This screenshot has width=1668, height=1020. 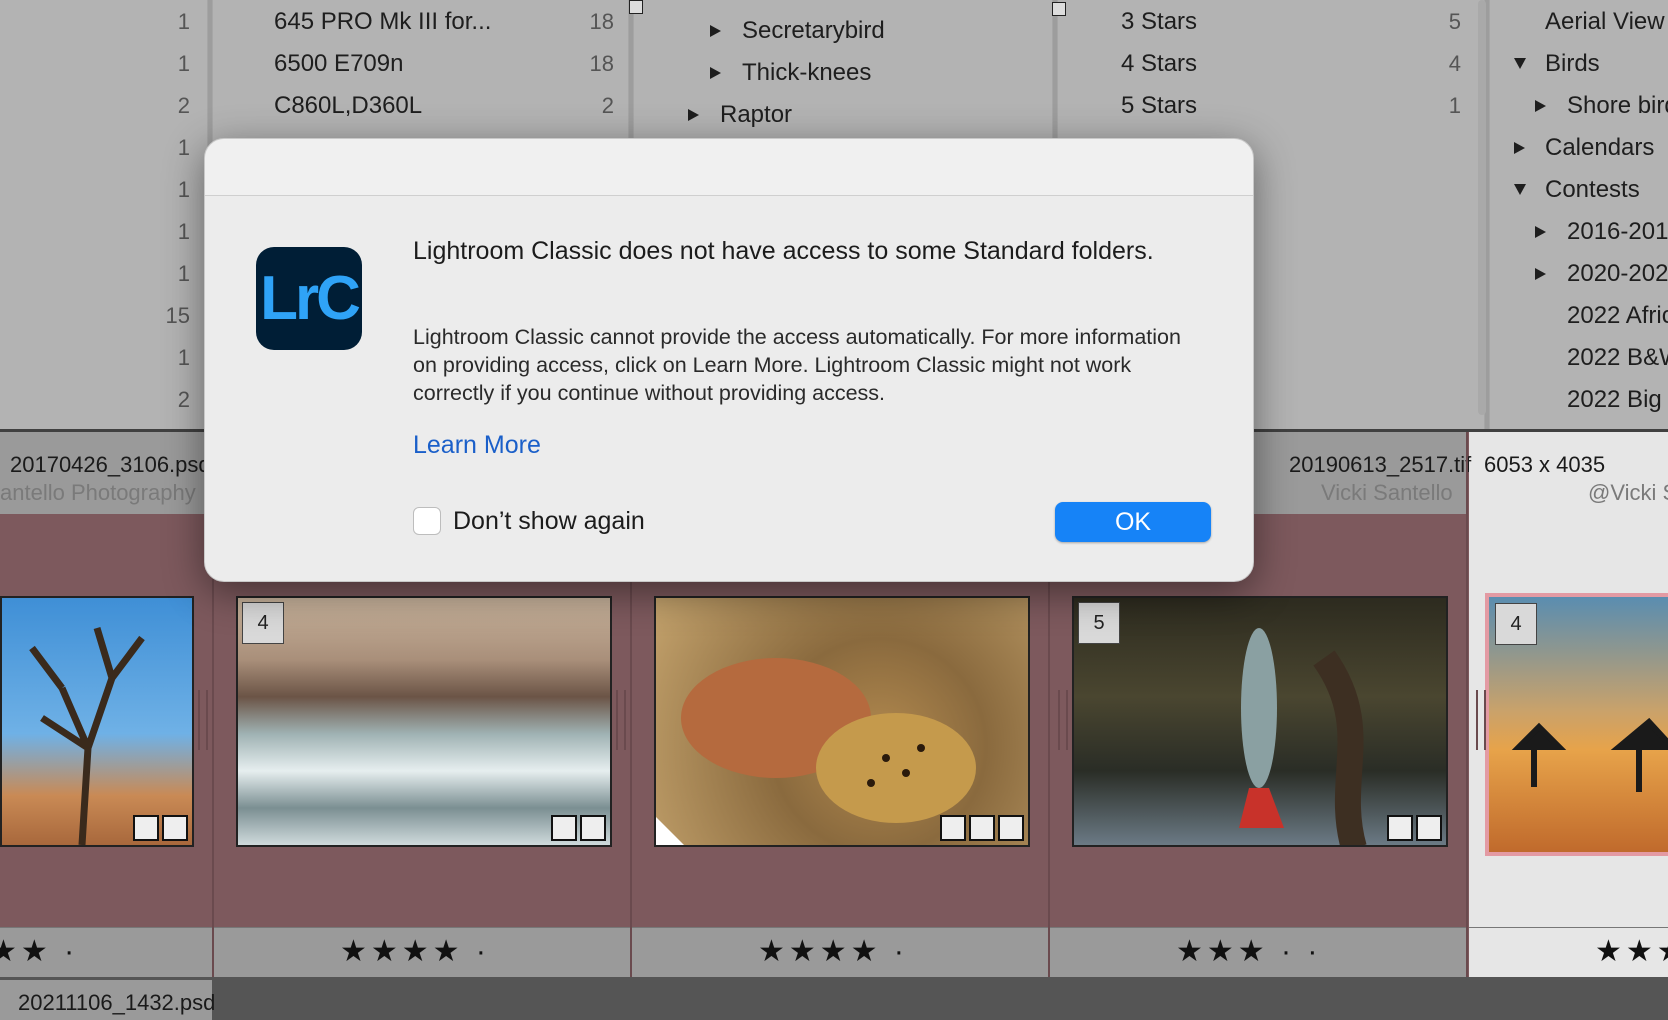 What do you see at coordinates (1617, 400) in the screenshot?
I see `filter-item-collection: 2022 Big P` at bounding box center [1617, 400].